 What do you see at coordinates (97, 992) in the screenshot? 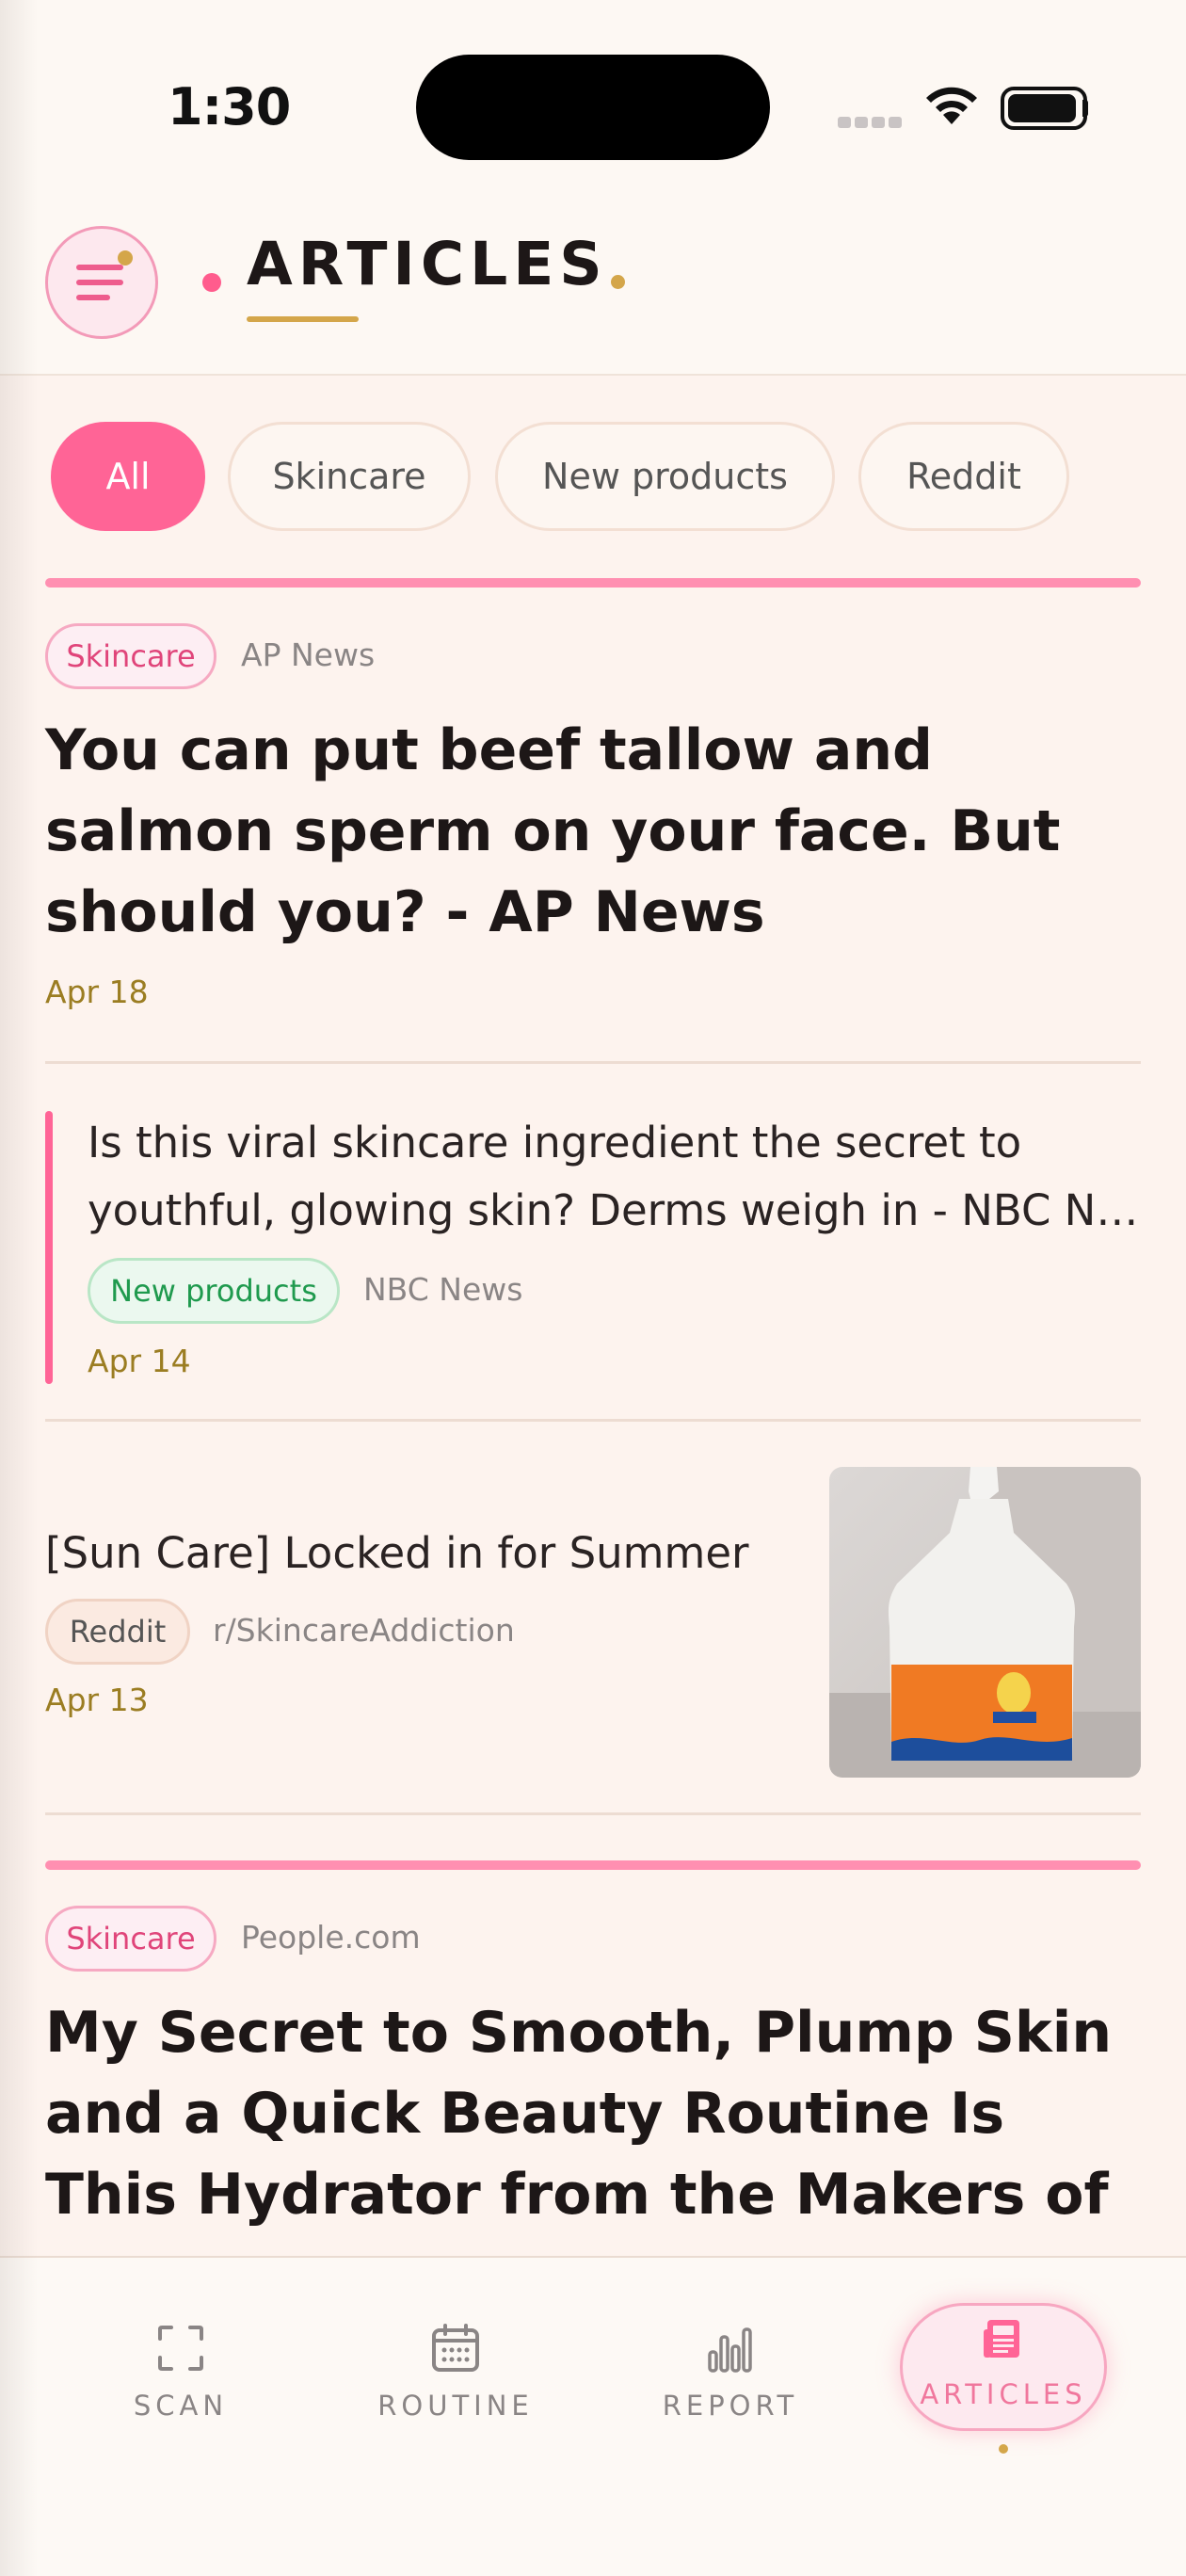
I see `article-date: Apr 18` at bounding box center [97, 992].